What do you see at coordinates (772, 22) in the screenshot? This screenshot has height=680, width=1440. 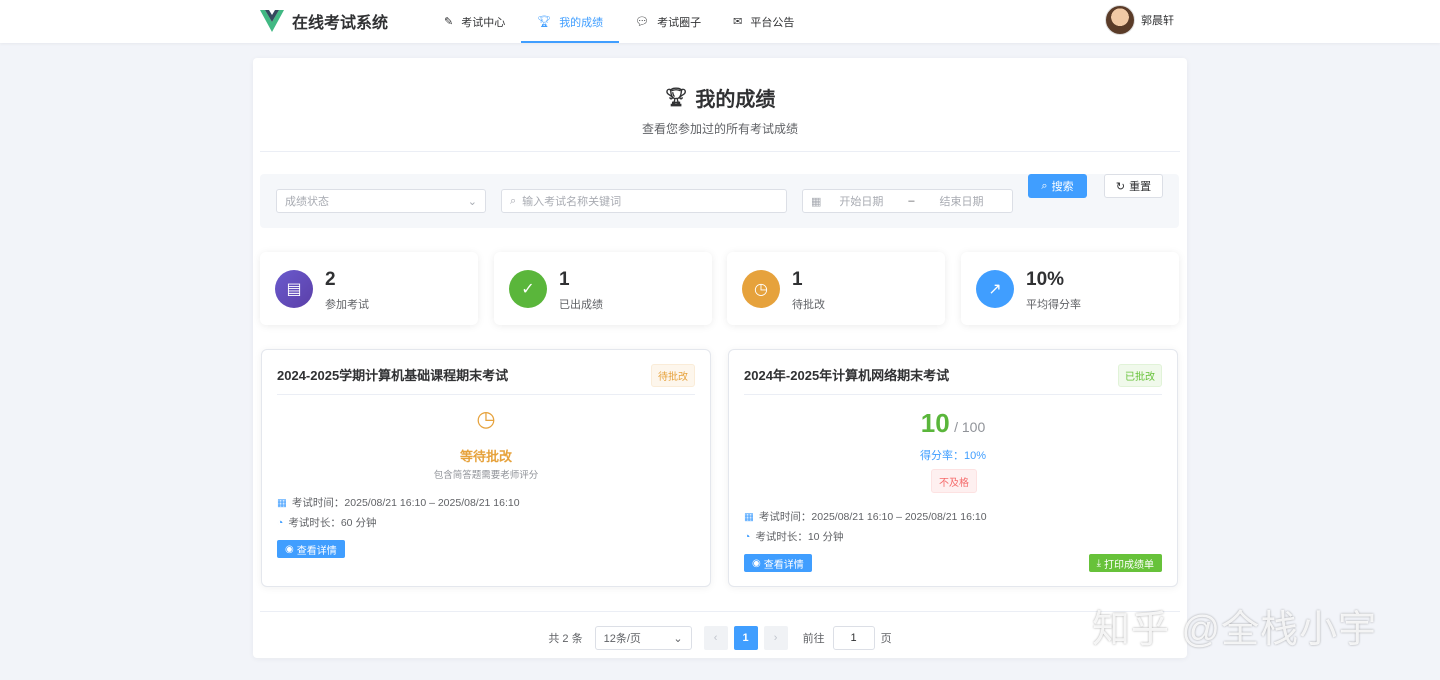 I see `nav-label: 平台公告` at bounding box center [772, 22].